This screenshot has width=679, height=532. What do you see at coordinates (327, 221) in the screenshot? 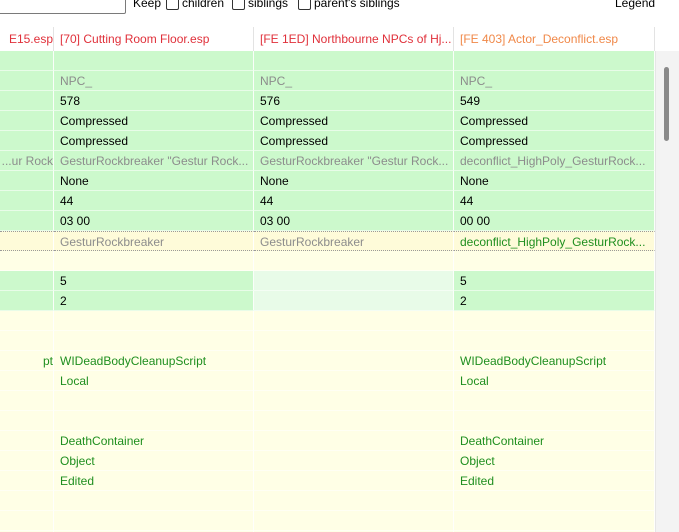
I see `table-row: 03 00 03 00 00 00` at bounding box center [327, 221].